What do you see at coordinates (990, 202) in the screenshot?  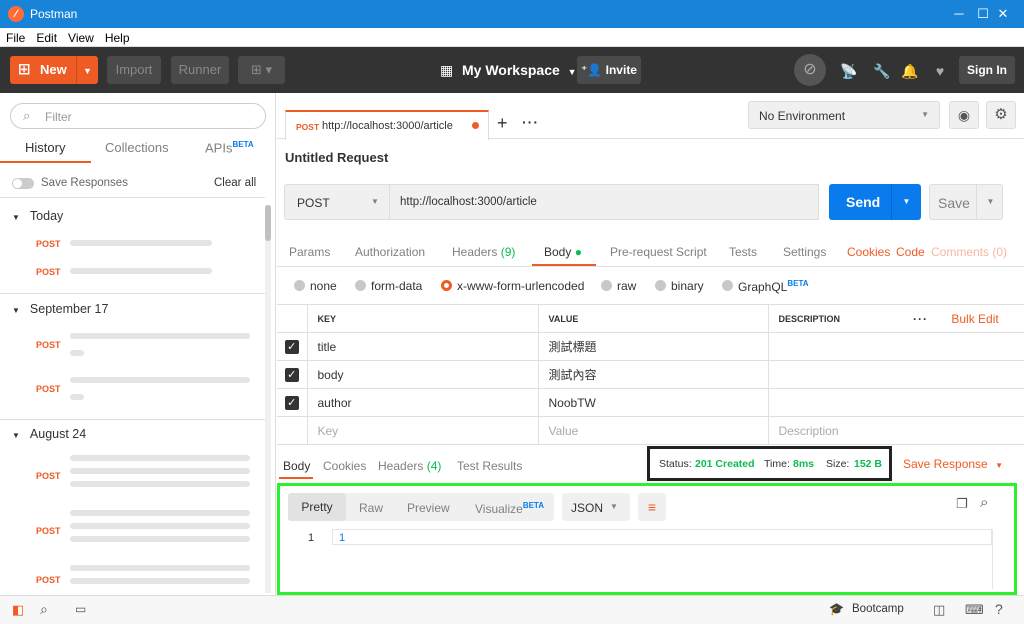 I see `save-dropdown-icon: ▼` at bounding box center [990, 202].